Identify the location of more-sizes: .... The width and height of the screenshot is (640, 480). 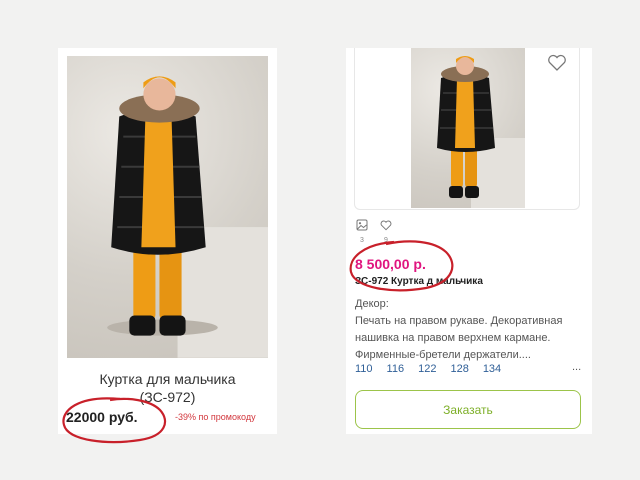
(576, 367).